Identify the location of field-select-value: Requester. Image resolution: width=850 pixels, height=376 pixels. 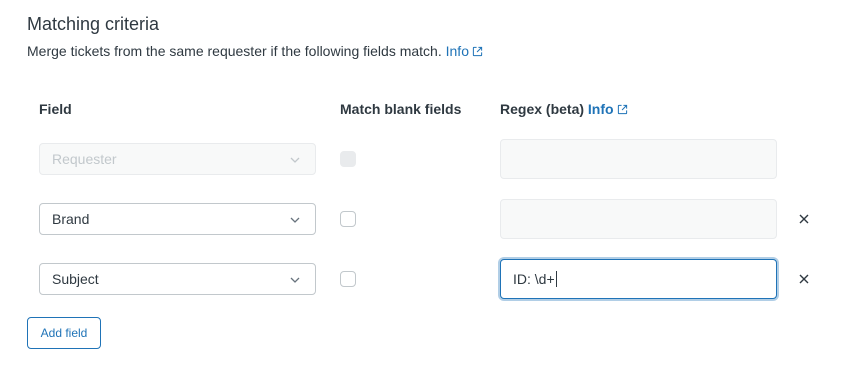
(84, 159).